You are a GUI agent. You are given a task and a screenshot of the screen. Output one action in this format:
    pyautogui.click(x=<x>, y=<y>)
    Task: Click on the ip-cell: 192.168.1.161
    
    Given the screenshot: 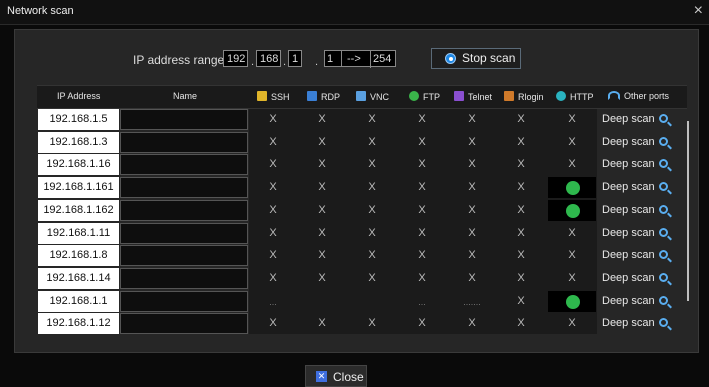 What is the action you would take?
    pyautogui.click(x=78, y=187)
    